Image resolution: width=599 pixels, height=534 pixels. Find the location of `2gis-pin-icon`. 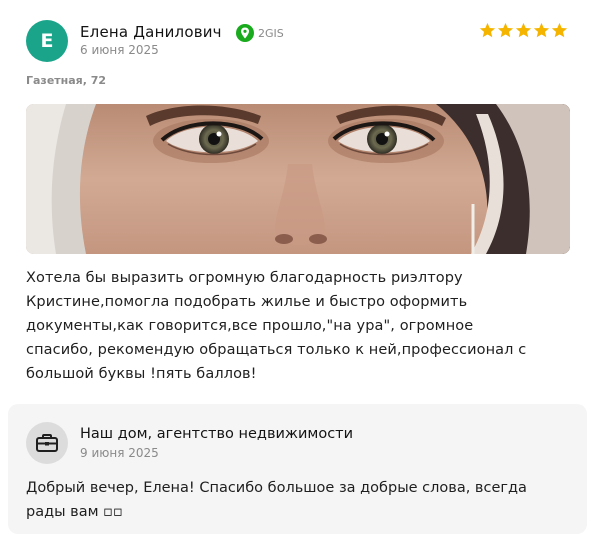

2gis-pin-icon is located at coordinates (245, 33).